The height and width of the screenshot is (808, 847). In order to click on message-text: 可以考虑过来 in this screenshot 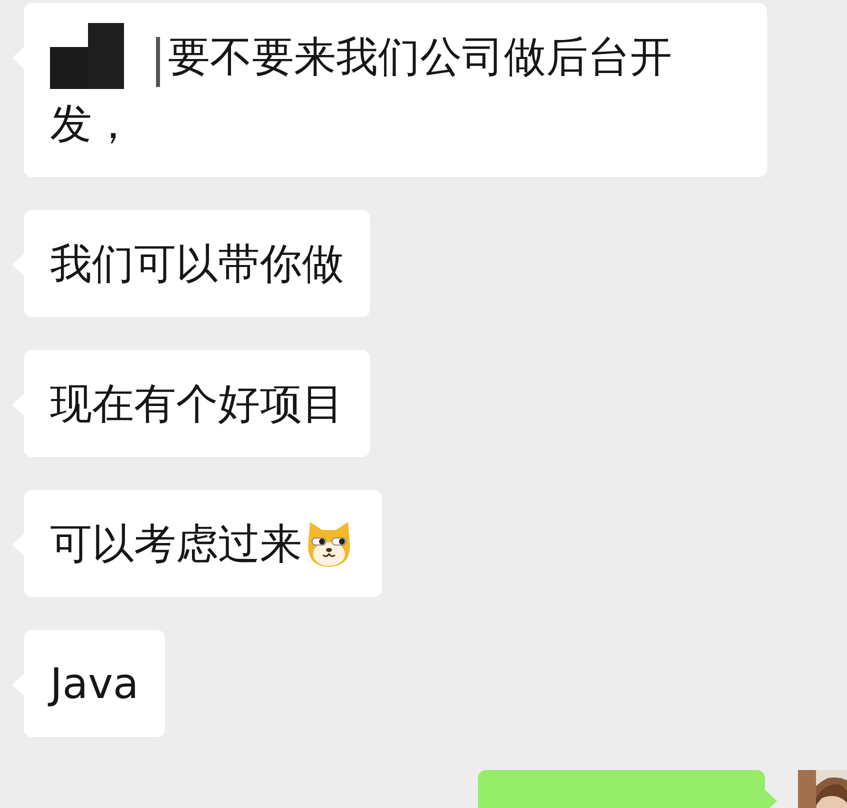, I will do `click(176, 543)`.